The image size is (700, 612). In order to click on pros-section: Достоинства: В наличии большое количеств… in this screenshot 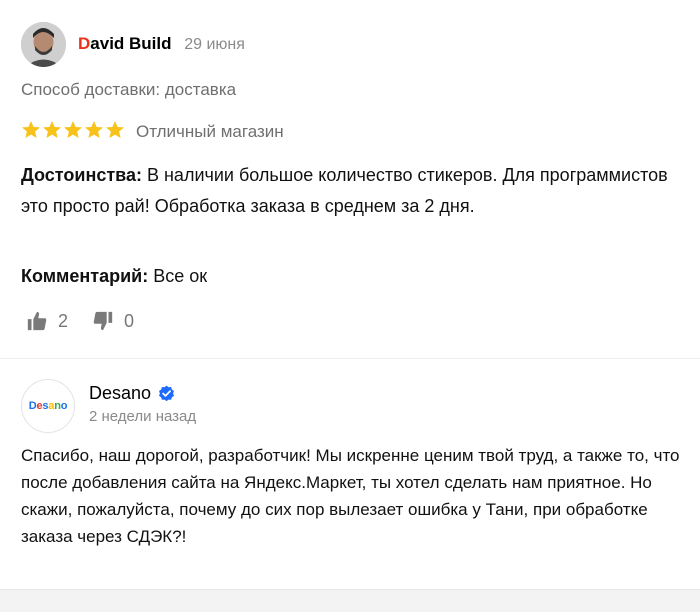, I will do `click(351, 191)`.